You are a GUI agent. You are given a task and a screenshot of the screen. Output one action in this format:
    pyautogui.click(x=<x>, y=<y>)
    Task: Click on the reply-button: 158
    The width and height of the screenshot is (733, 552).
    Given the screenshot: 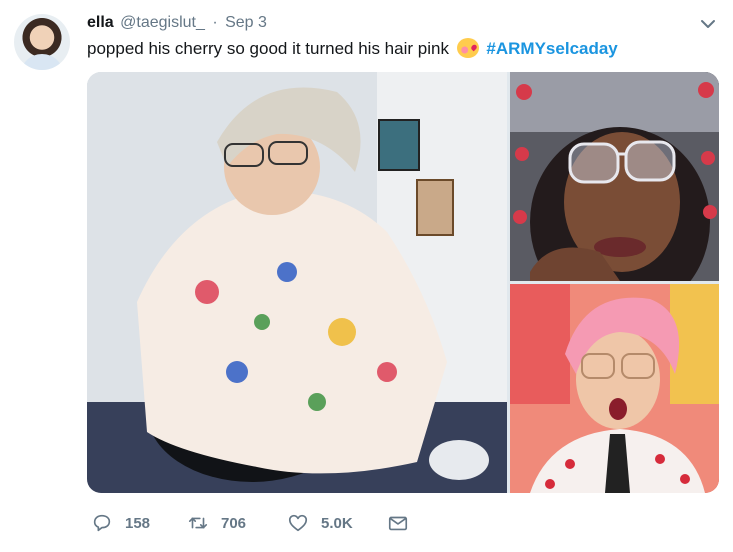 What is the action you would take?
    pyautogui.click(x=120, y=523)
    